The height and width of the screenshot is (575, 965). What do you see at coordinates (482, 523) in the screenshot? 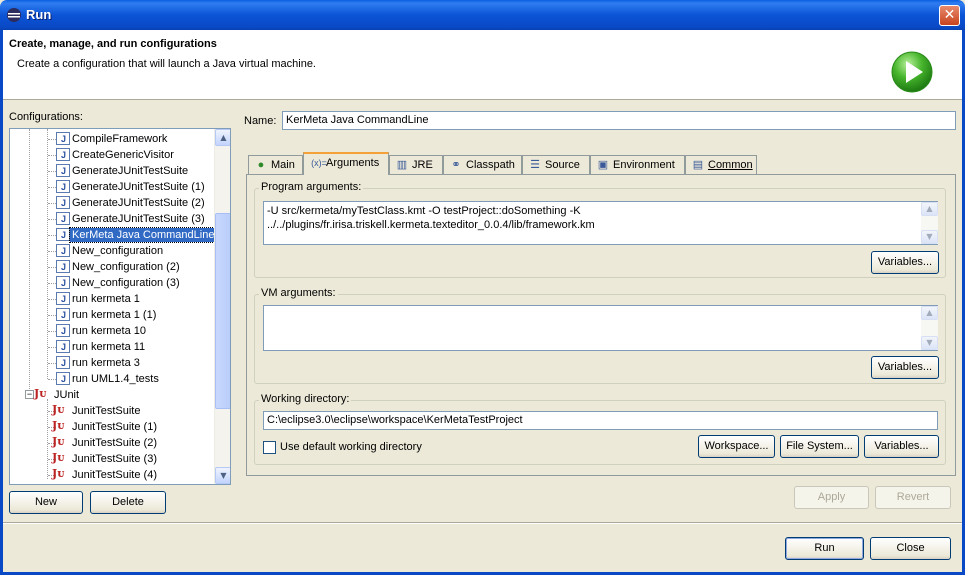
I see `footer-separator` at bounding box center [482, 523].